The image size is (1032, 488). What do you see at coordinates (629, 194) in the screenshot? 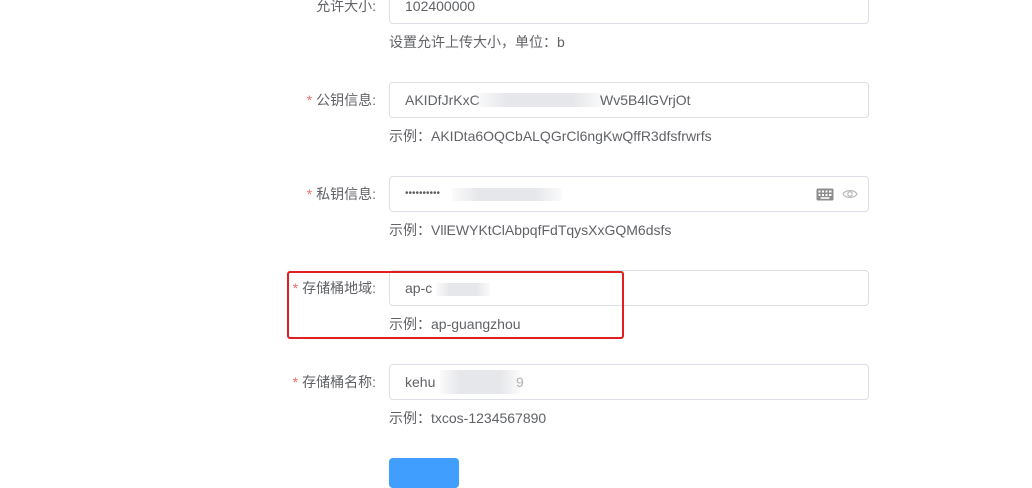
I see `private-key-input-wrapper: ••••••••••` at bounding box center [629, 194].